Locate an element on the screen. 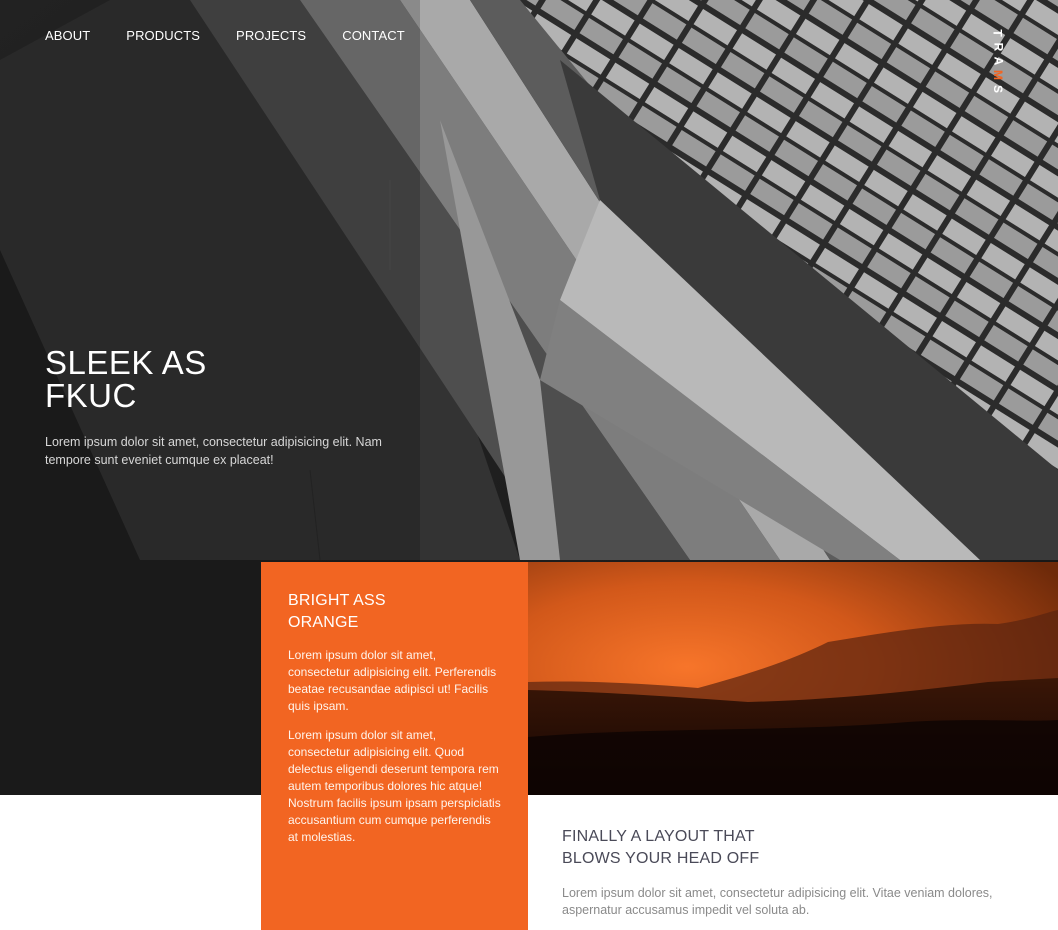 Image resolution: width=1058 pixels, height=930 pixels. feature-title-line2: BLOWS YOUR HEAD OFF is located at coordinates (661, 858).